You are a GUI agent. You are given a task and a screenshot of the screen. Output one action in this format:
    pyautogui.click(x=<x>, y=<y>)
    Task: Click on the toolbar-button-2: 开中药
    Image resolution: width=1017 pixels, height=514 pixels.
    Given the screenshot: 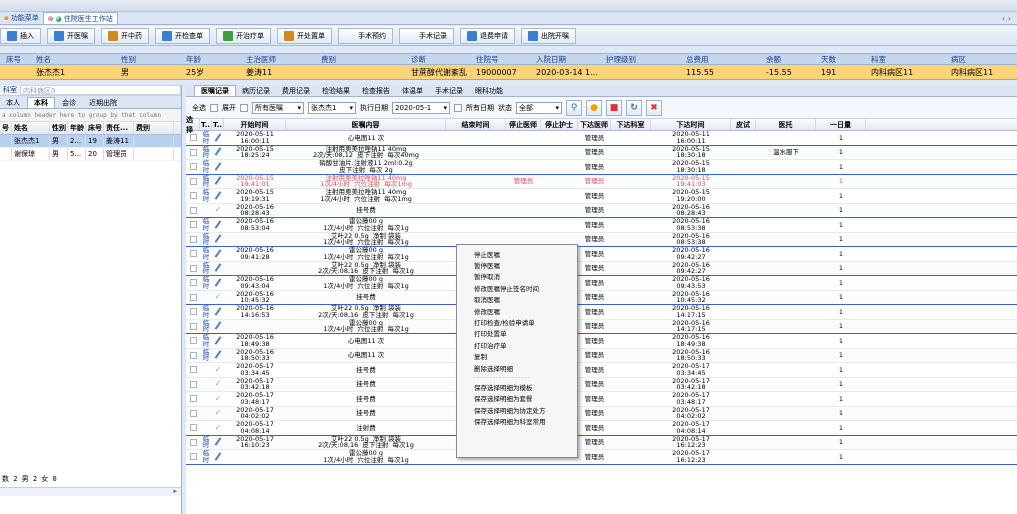 What is the action you would take?
    pyautogui.click(x=125, y=35)
    